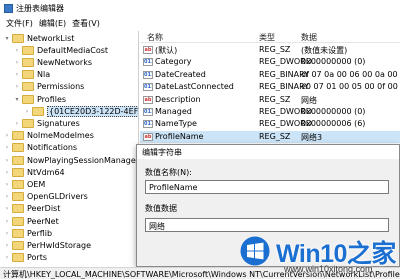  I want to click on tree-node-label: NetworkList, so click(51, 38).